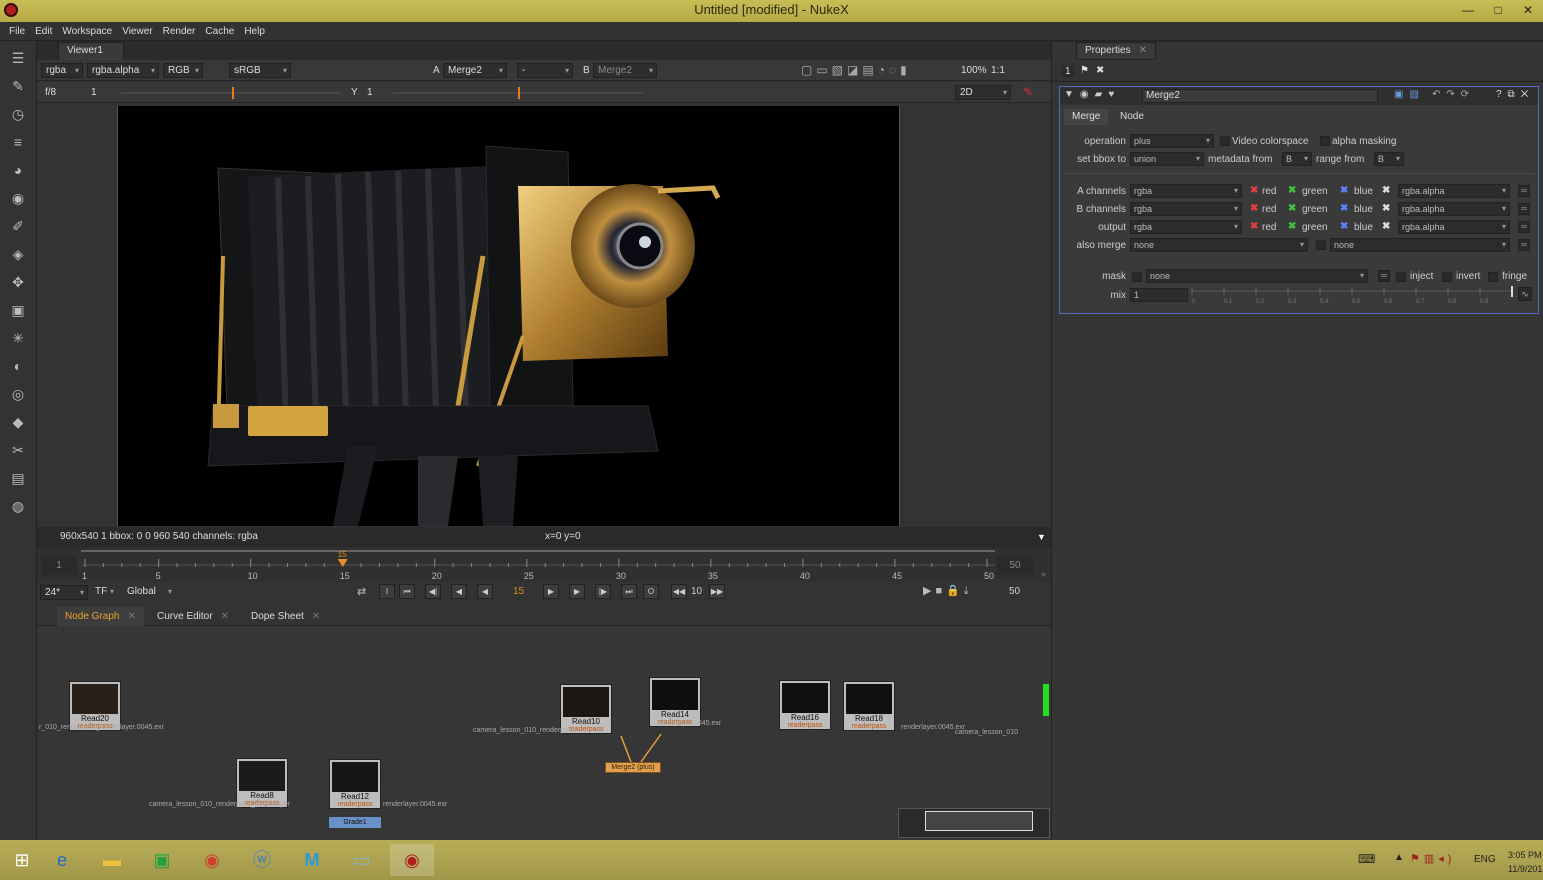 The image size is (1543, 880). Describe the element at coordinates (1159, 295) in the screenshot. I see `mix-input: 1` at that location.